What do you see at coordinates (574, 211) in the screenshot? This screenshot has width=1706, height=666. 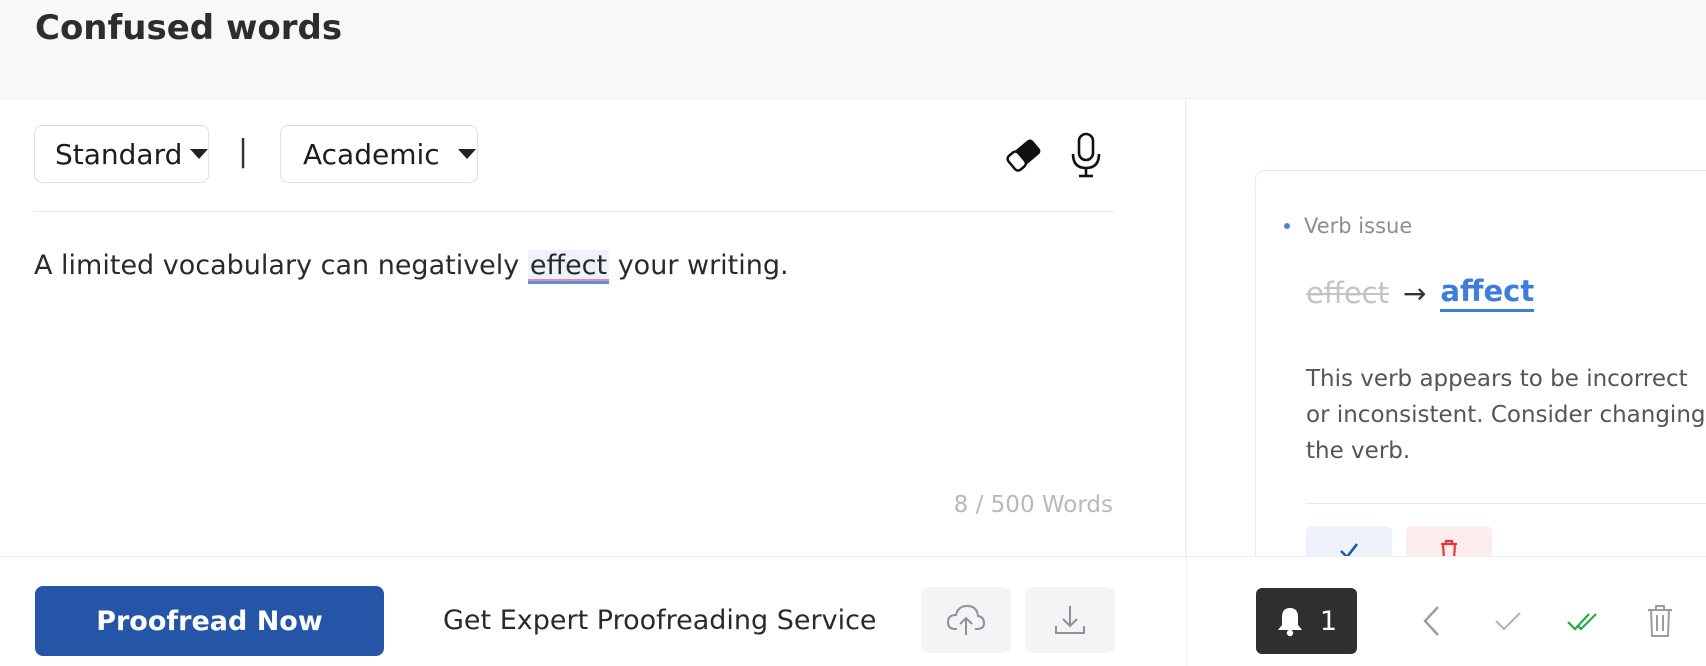 I see `editor-divider` at bounding box center [574, 211].